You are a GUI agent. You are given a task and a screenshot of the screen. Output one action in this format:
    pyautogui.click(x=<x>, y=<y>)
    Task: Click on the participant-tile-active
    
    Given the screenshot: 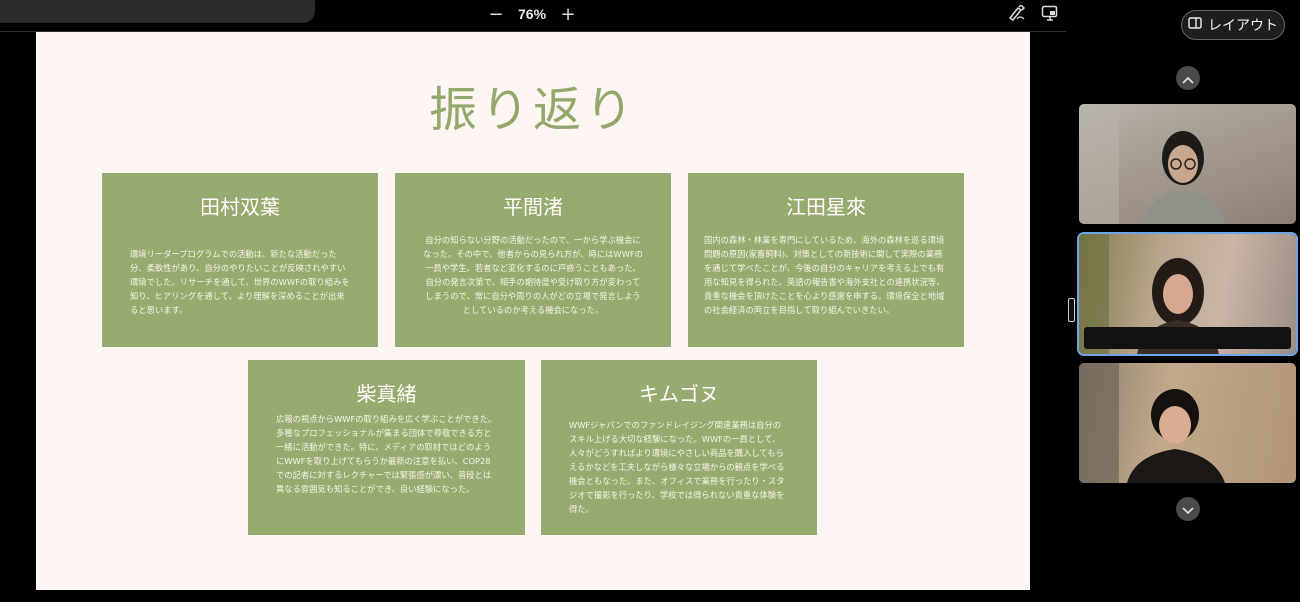 What is the action you would take?
    pyautogui.click(x=1187, y=294)
    